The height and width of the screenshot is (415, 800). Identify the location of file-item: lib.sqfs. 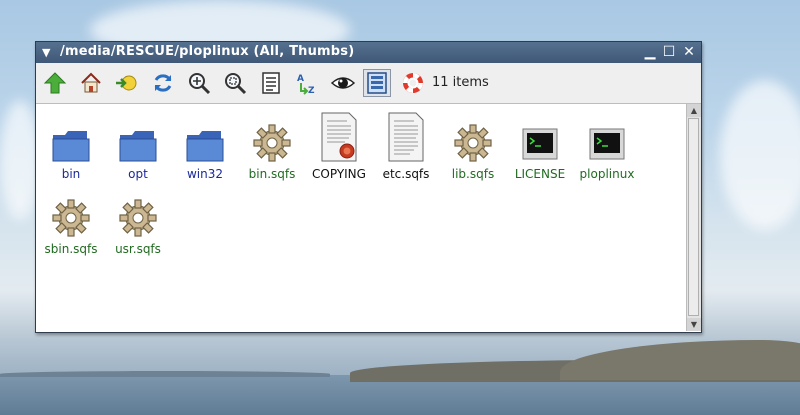
(473, 149).